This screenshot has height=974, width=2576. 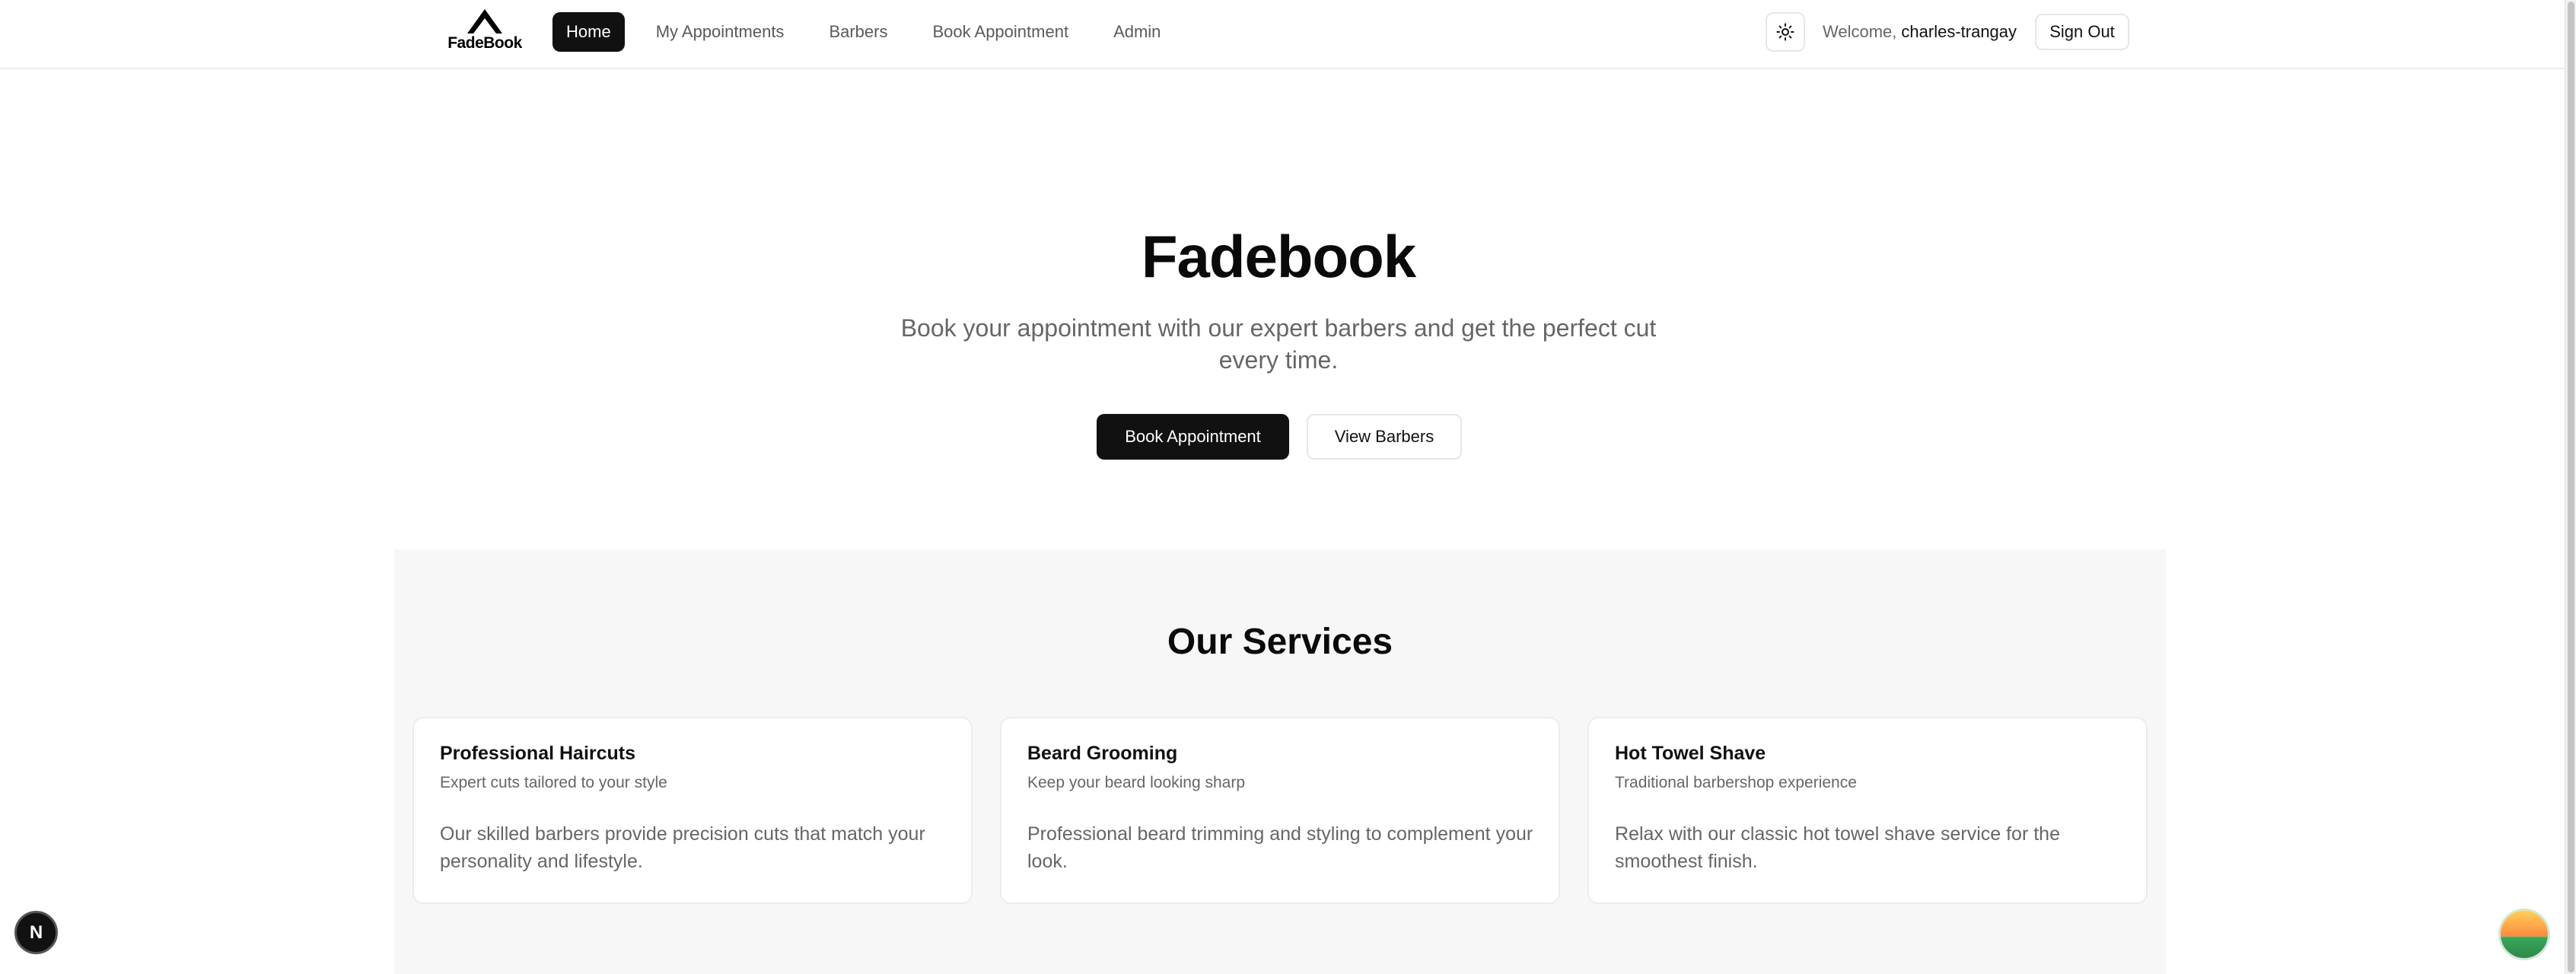 What do you see at coordinates (1193, 437) in the screenshot?
I see `book-appointment-button: Book Appointment` at bounding box center [1193, 437].